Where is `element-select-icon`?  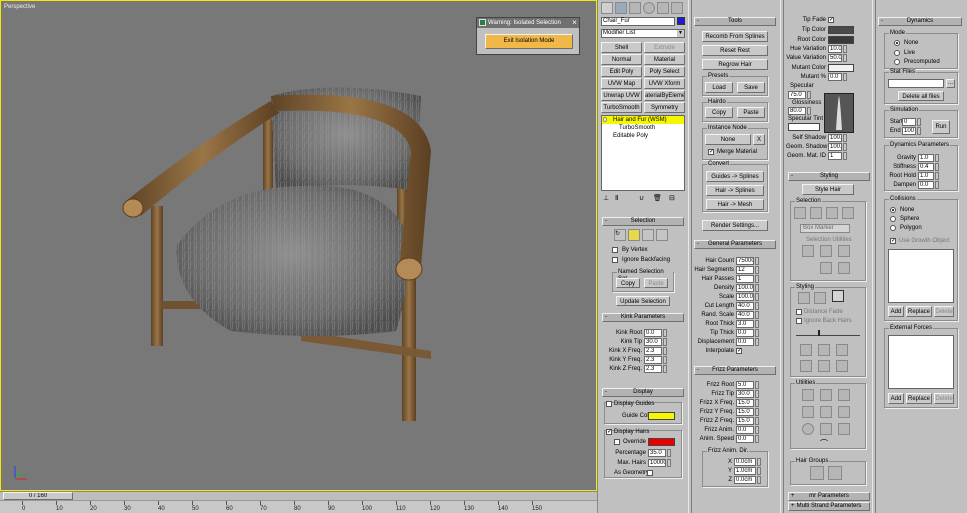 element-select-icon is located at coordinates (662, 235).